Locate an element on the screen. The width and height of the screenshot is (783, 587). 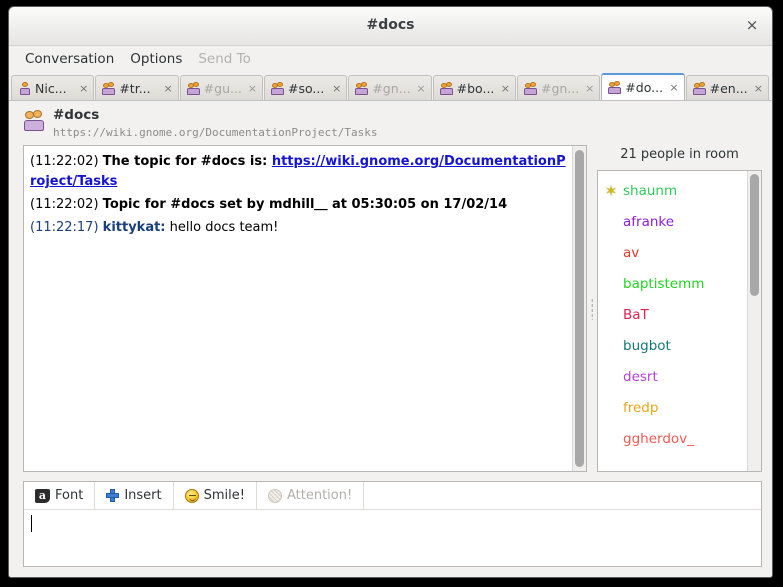
user-name: BaT is located at coordinates (636, 314).